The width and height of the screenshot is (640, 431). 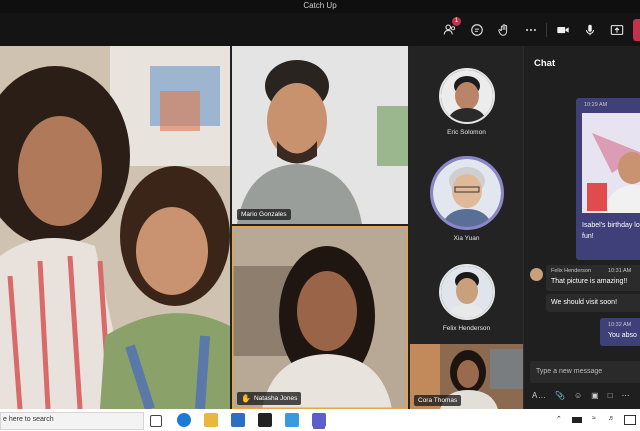 What do you see at coordinates (578, 395) in the screenshot?
I see `emoji-icon: ☺` at bounding box center [578, 395].